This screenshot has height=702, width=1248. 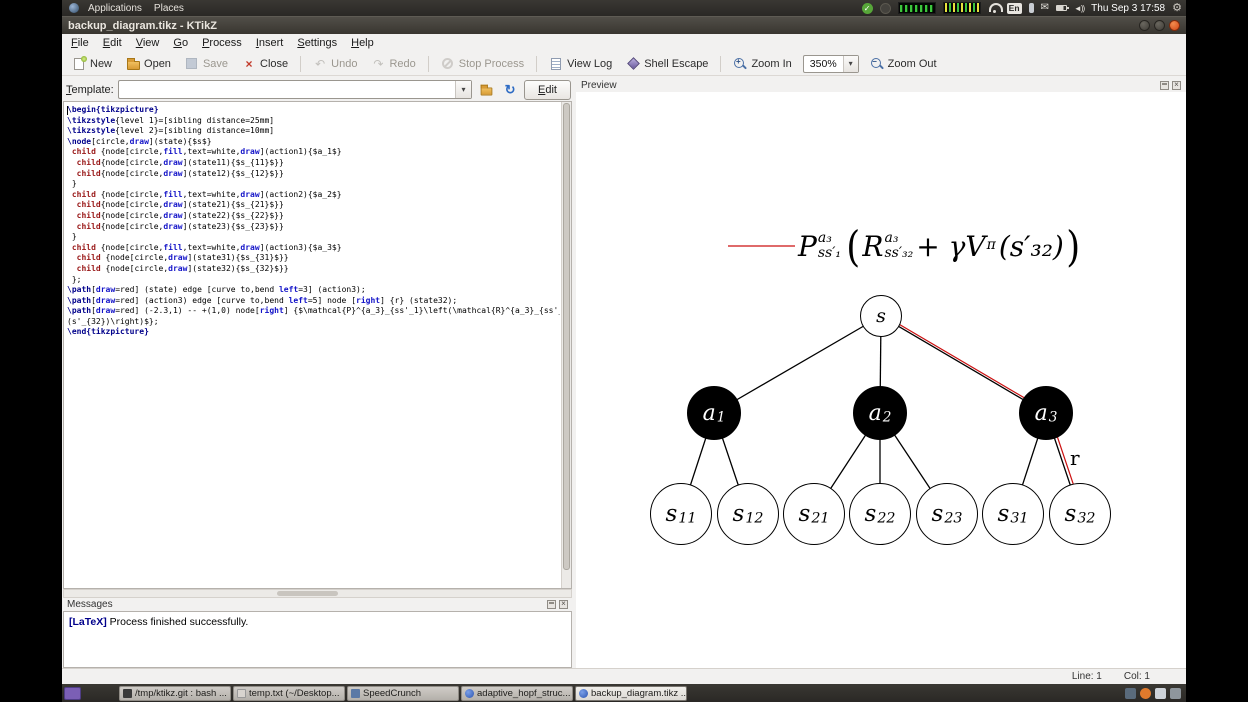 I want to click on shell-escape-icon, so click(x=633, y=64).